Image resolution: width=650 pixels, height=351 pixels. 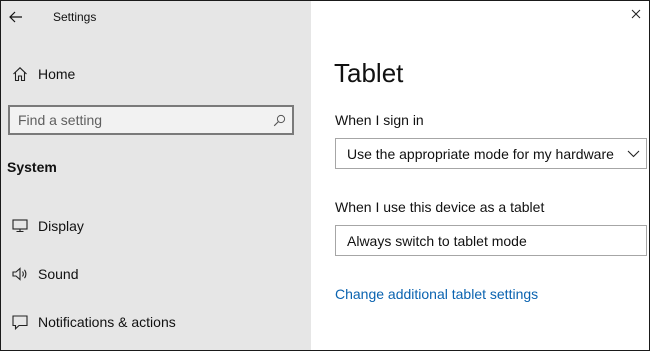 I want to click on sidebar-item-home: Home, so click(x=156, y=74).